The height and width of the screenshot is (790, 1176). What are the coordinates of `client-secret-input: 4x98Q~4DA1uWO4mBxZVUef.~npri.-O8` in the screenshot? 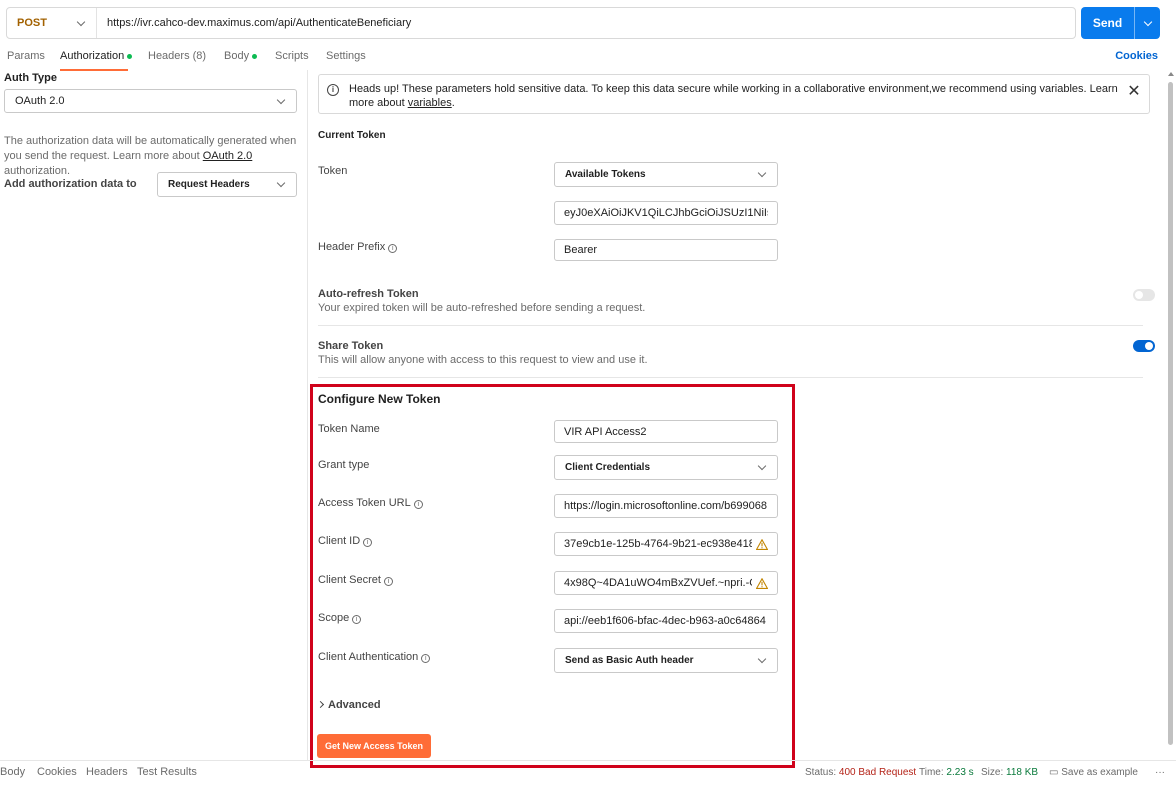 It's located at (666, 583).